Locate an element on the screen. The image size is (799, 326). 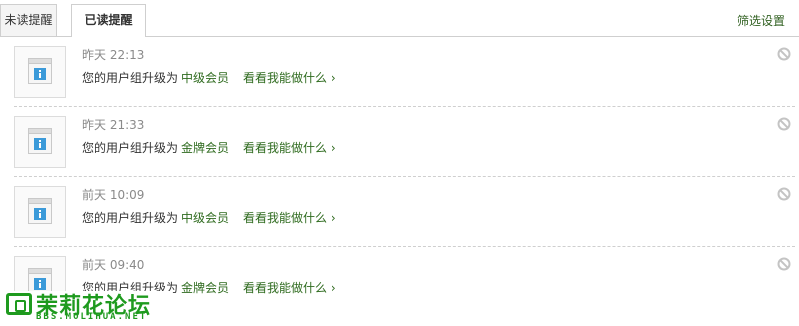
notification-time: 昨天 22:13 is located at coordinates (113, 55).